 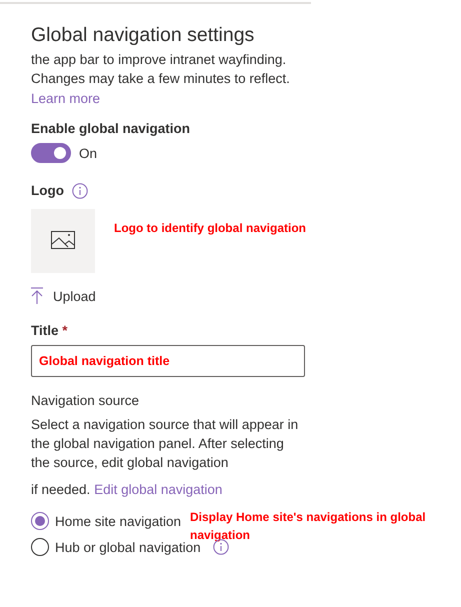 I want to click on logo-placeholder, so click(x=63, y=241).